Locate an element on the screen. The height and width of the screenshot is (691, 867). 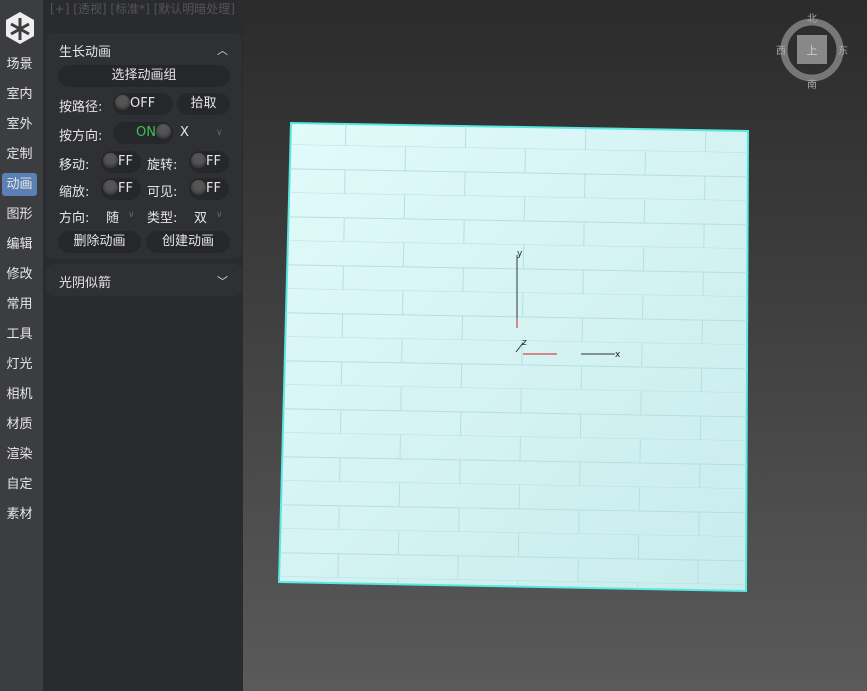
viewport-label: [+] [透视] [标准*] [默认明暗处理] is located at coordinates (142, 8).